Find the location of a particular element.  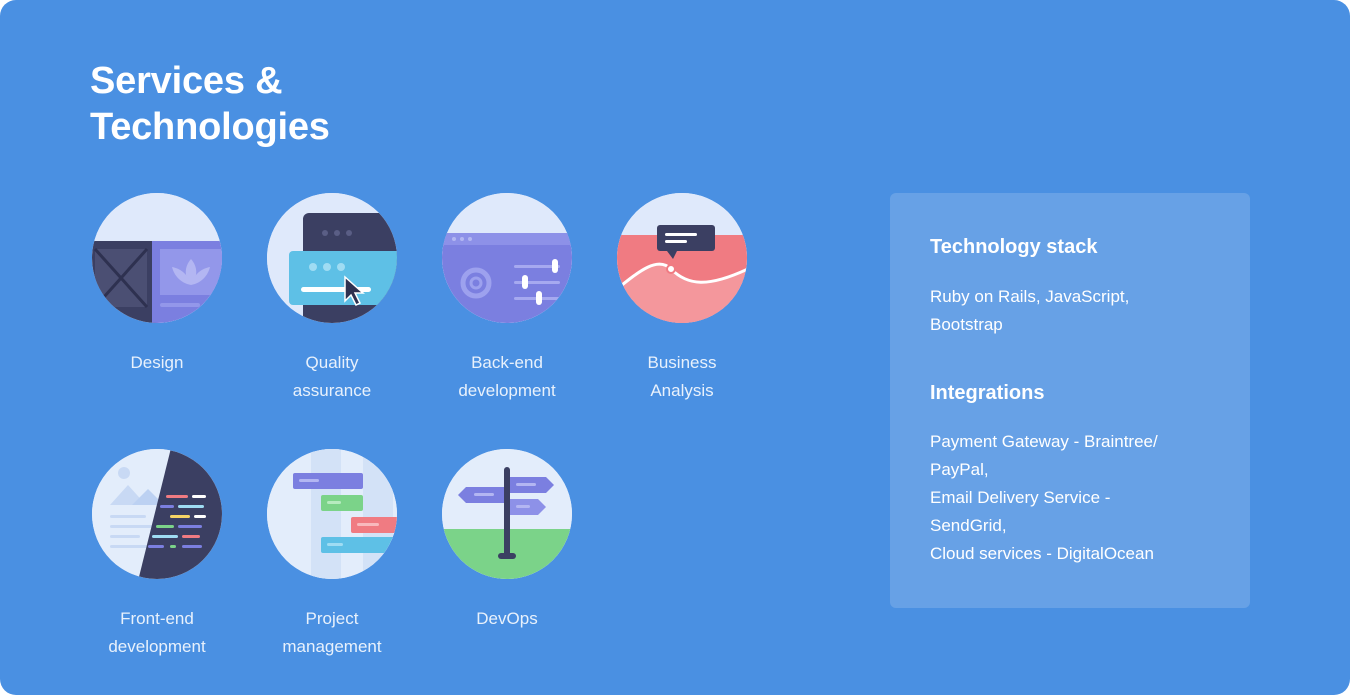

service-label: Front-end development is located at coordinates (157, 632).